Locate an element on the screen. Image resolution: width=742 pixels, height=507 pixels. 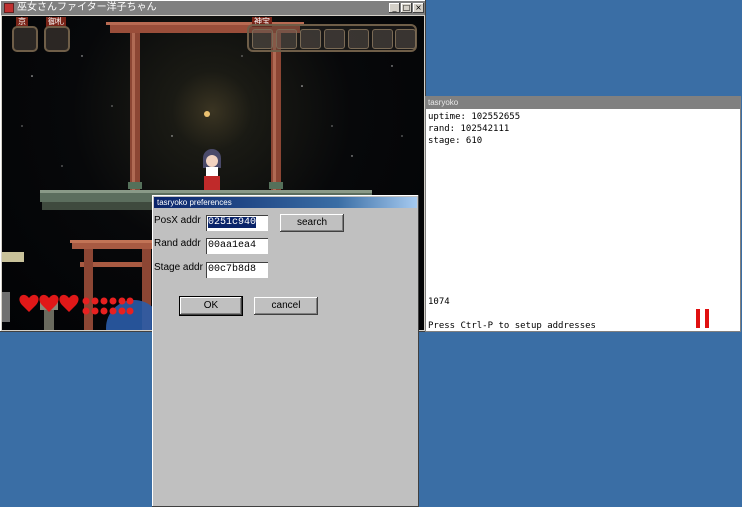
ledge is located at coordinates (13, 257).